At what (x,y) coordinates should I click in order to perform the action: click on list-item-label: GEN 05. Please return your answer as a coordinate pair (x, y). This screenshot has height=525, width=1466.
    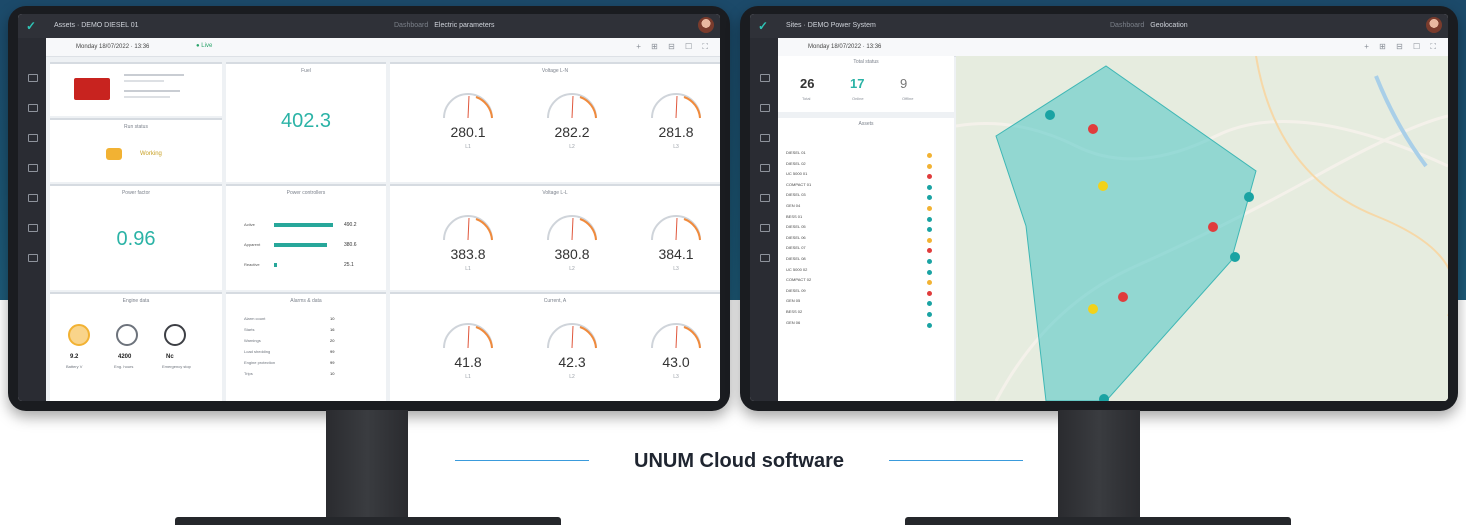
    Looking at the image, I should click on (793, 301).